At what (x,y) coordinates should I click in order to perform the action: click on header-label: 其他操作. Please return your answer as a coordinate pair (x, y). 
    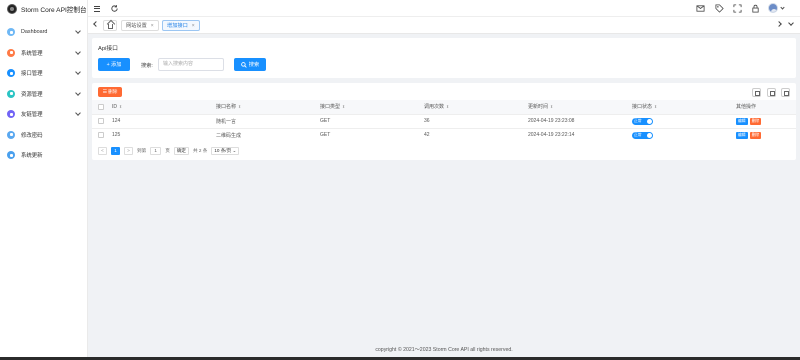
    Looking at the image, I should click on (746, 107).